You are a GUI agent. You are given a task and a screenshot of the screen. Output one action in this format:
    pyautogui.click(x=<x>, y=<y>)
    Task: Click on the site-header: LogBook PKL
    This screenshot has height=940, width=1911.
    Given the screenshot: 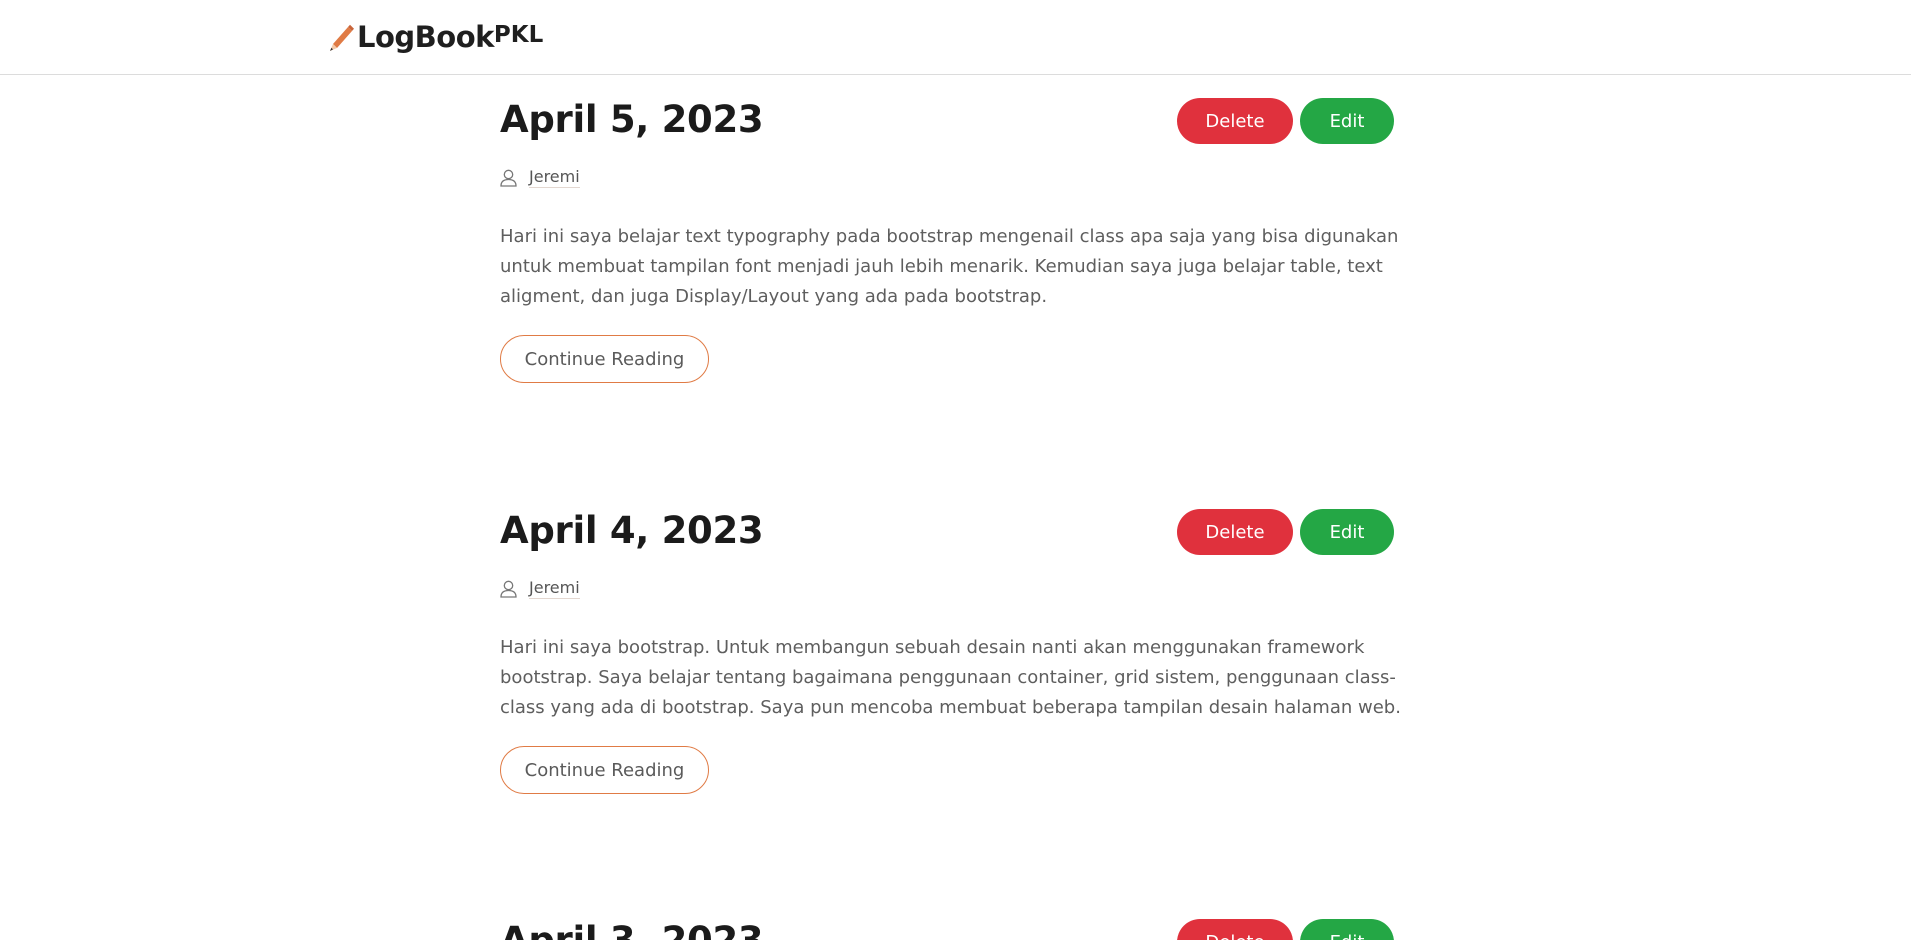 What is the action you would take?
    pyautogui.click(x=955, y=37)
    